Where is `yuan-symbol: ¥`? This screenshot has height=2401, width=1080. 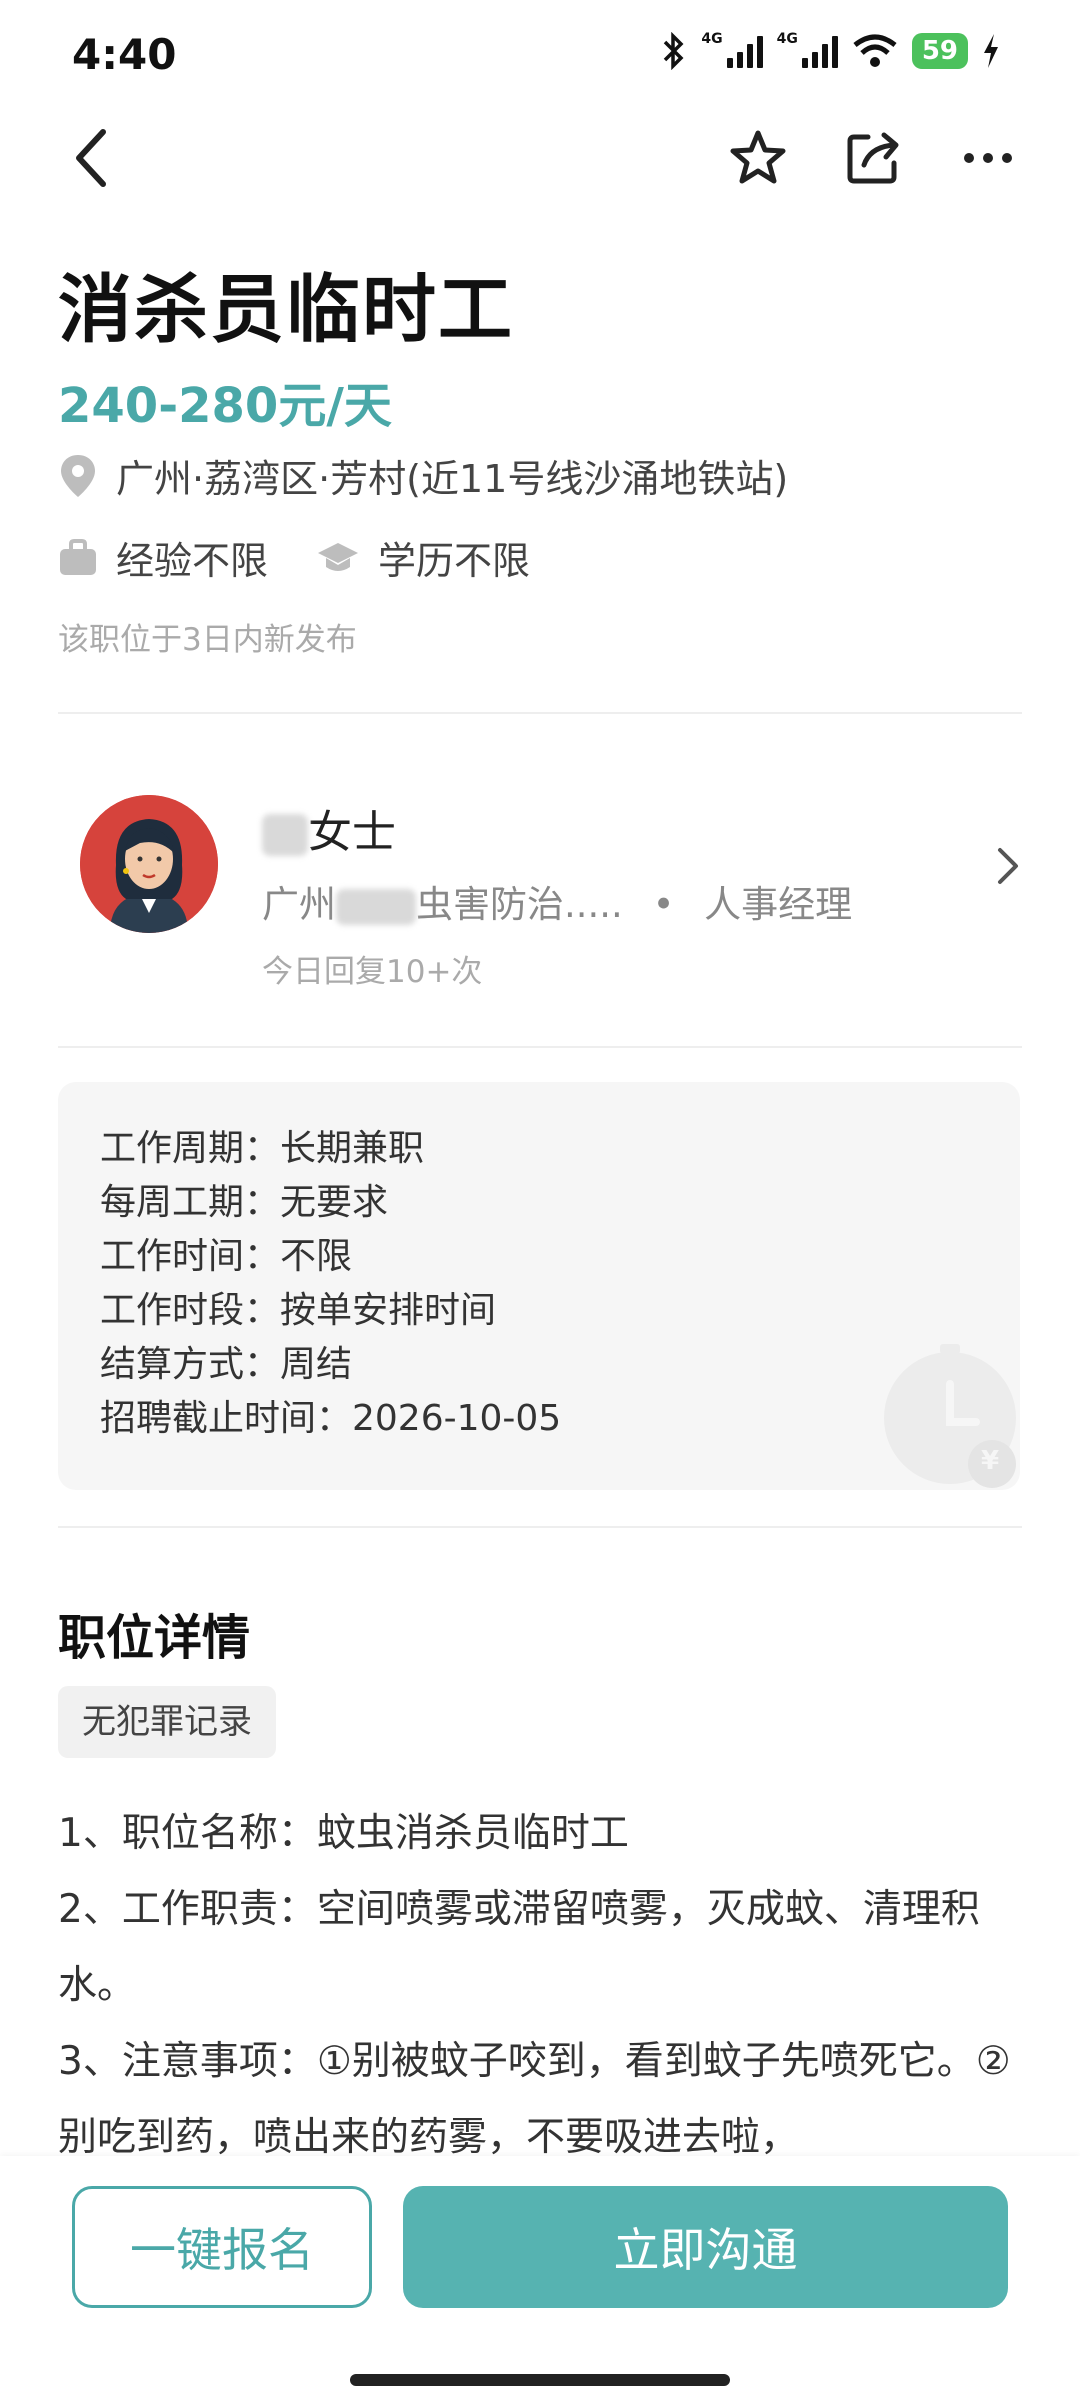
yuan-symbol: ¥ is located at coordinates (990, 1461).